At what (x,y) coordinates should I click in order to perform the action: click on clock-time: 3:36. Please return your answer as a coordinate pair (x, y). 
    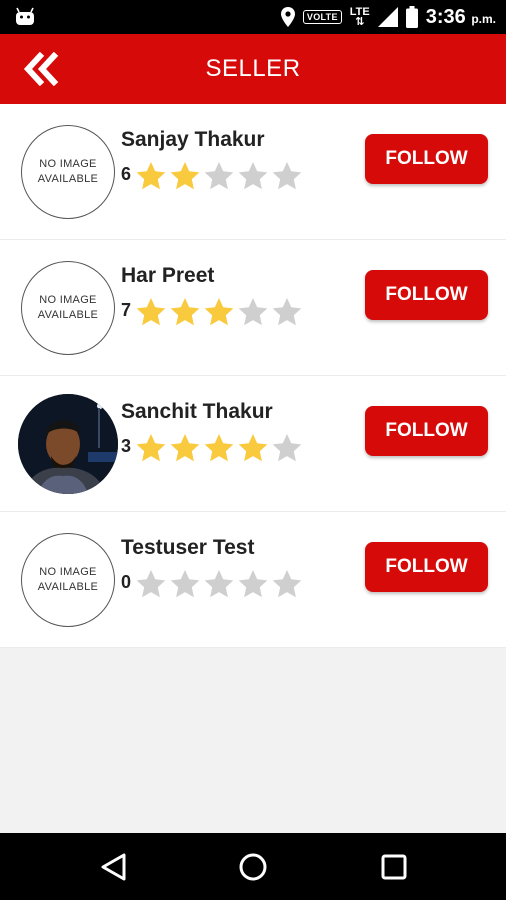
    Looking at the image, I should click on (445, 16).